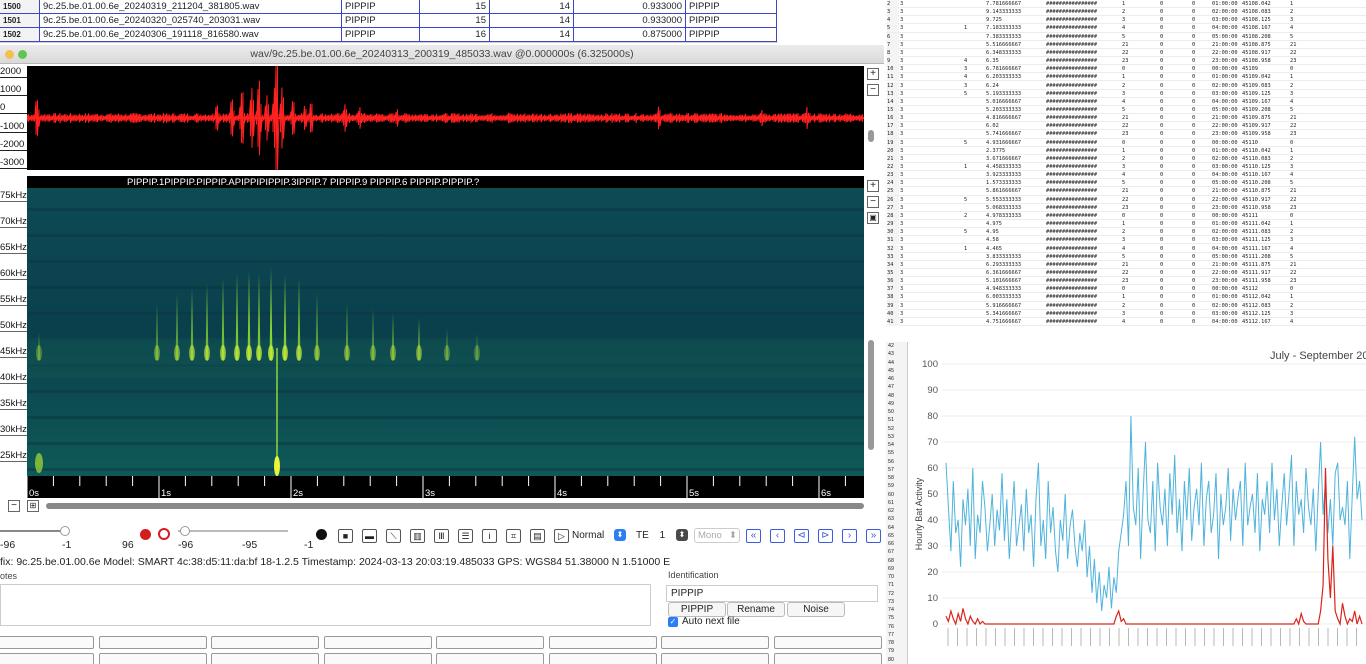 This screenshot has width=1366, height=664. Describe the element at coordinates (1256, 273) in the screenshot. I see `spreadsheet-cell: 45111.917` at that location.